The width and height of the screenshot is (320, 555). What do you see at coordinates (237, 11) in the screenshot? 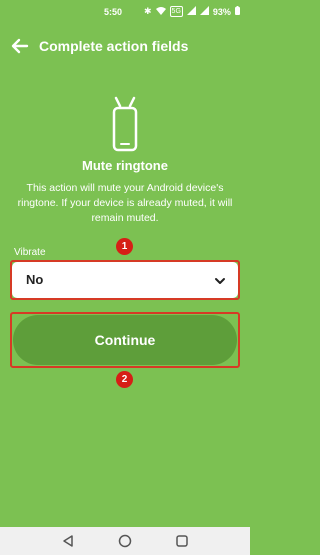
I see `battery-icon` at bounding box center [237, 11].